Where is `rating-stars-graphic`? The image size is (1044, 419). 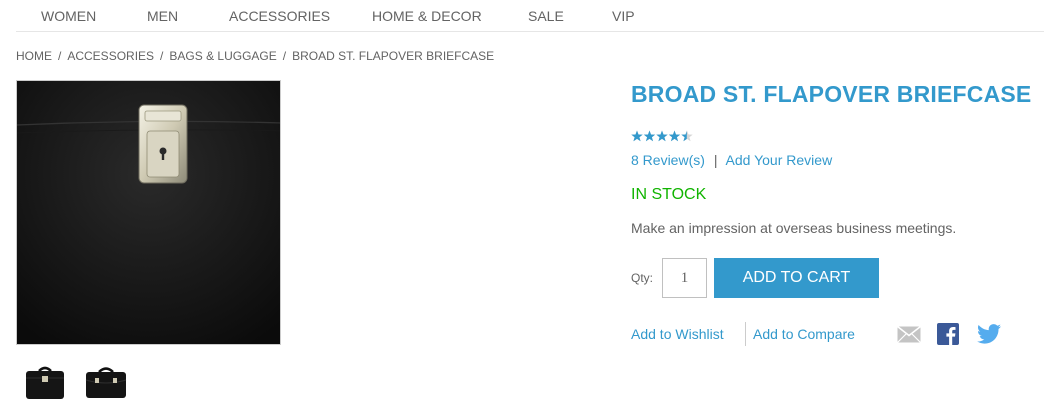 rating-stars-graphic is located at coordinates (662, 136).